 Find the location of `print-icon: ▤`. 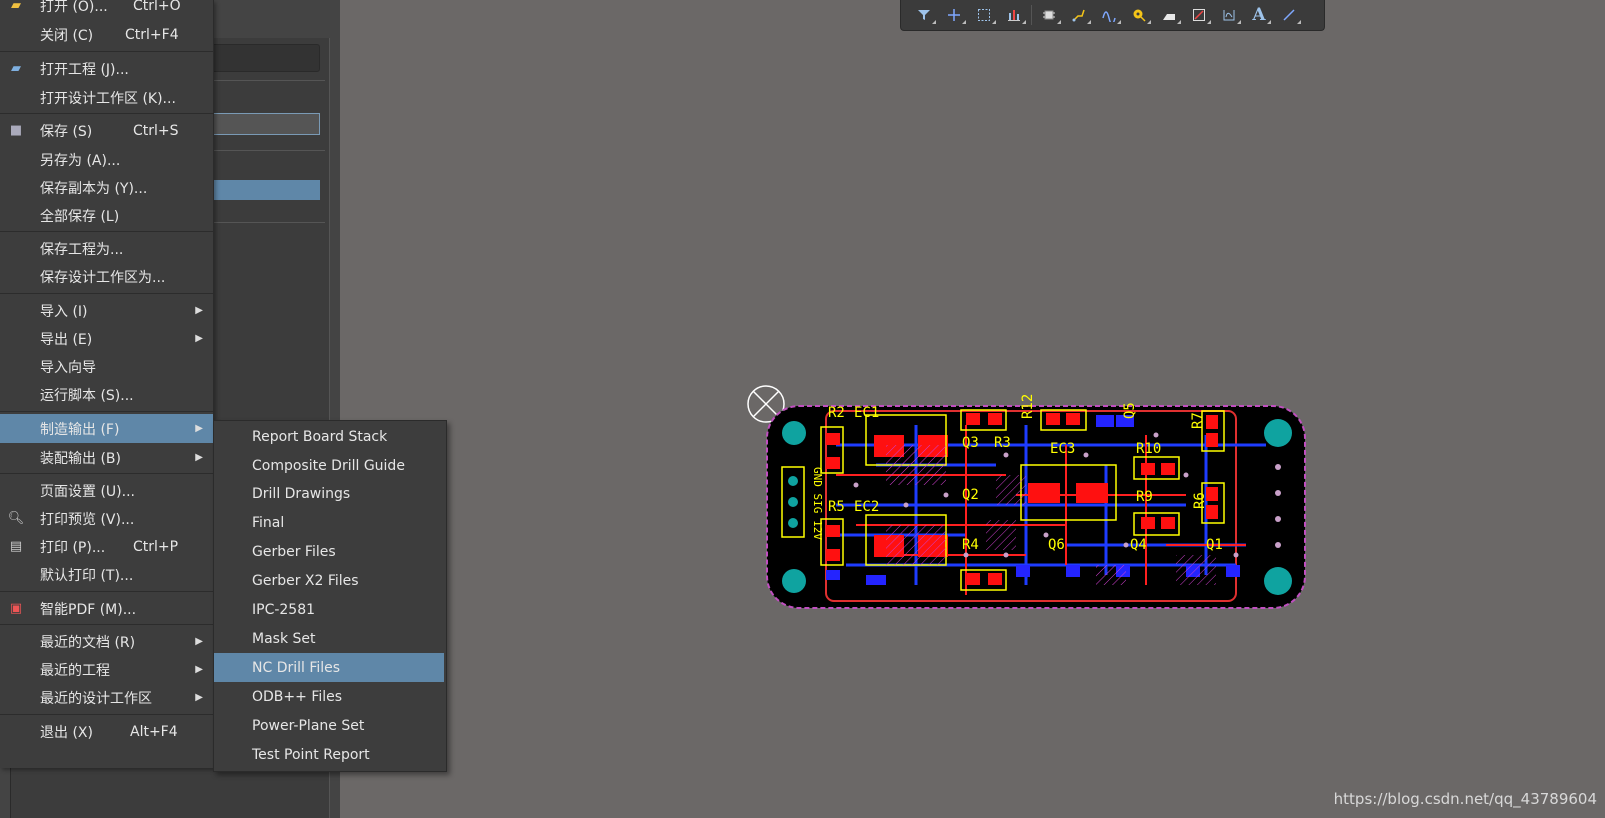

print-icon: ▤ is located at coordinates (16, 546).